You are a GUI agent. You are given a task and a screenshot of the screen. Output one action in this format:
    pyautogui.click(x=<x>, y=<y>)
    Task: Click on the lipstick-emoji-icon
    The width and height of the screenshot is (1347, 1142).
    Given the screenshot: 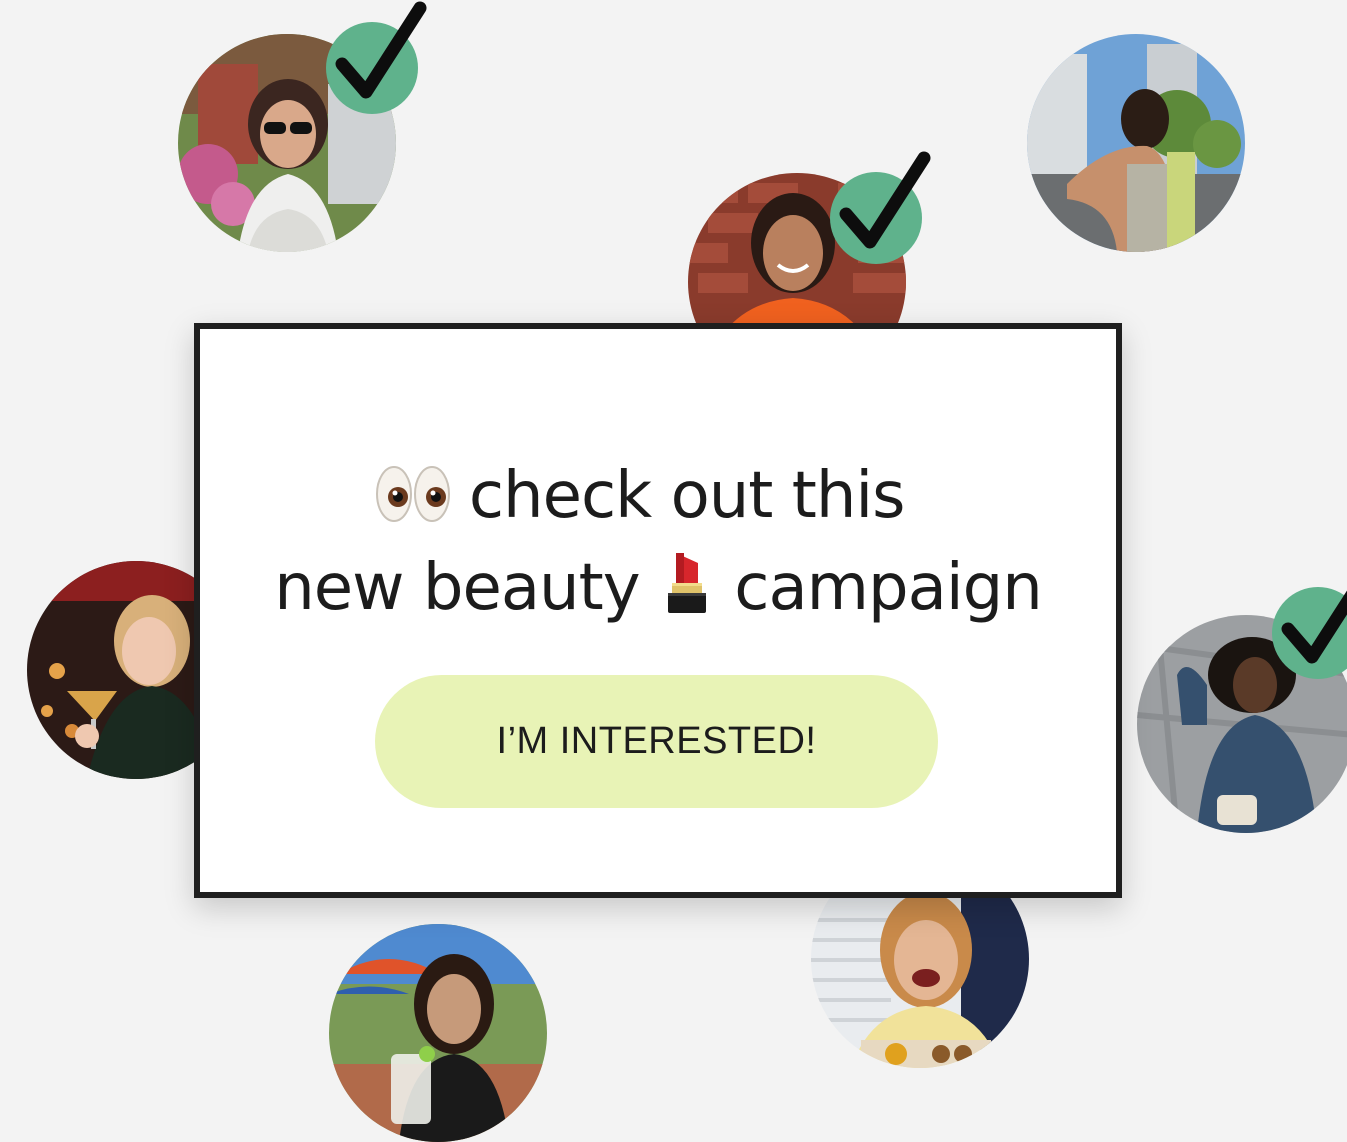 What is the action you would take?
    pyautogui.click(x=687, y=593)
    